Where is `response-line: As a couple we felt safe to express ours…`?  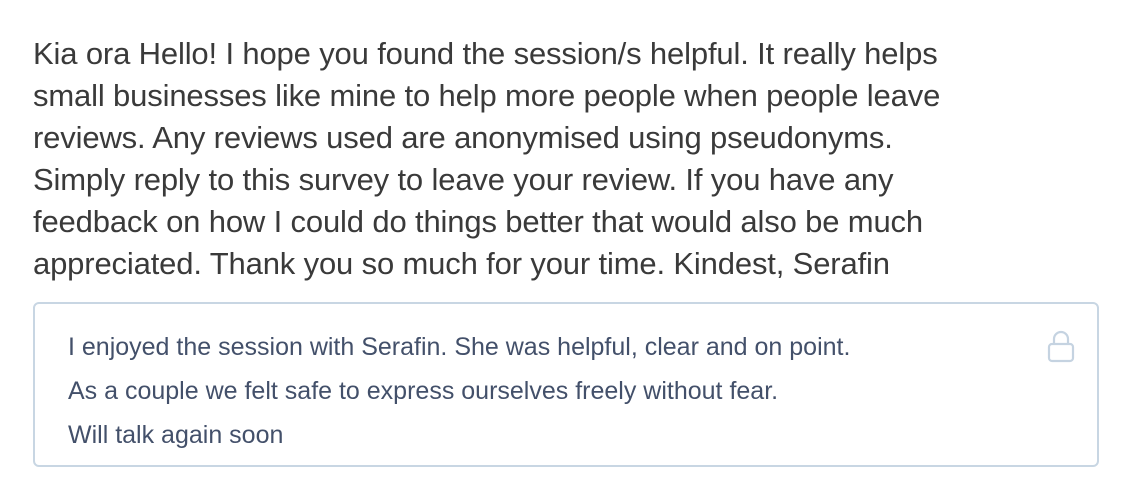
response-line: As a couple we felt safe to express ours… is located at coordinates (423, 391).